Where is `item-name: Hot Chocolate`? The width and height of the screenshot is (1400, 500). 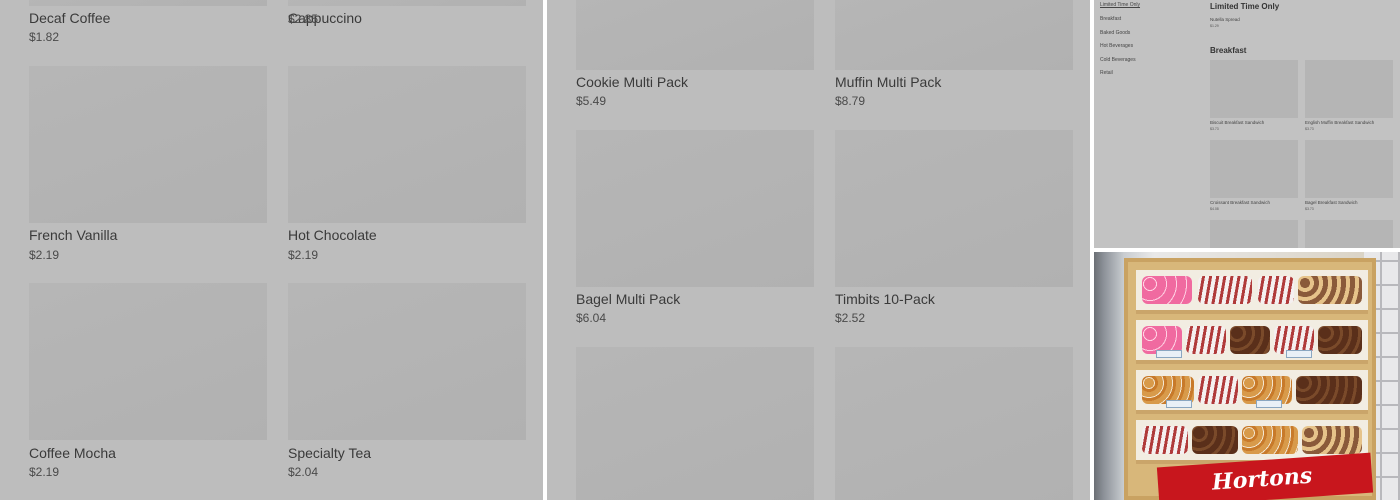
item-name: Hot Chocolate is located at coordinates (332, 235).